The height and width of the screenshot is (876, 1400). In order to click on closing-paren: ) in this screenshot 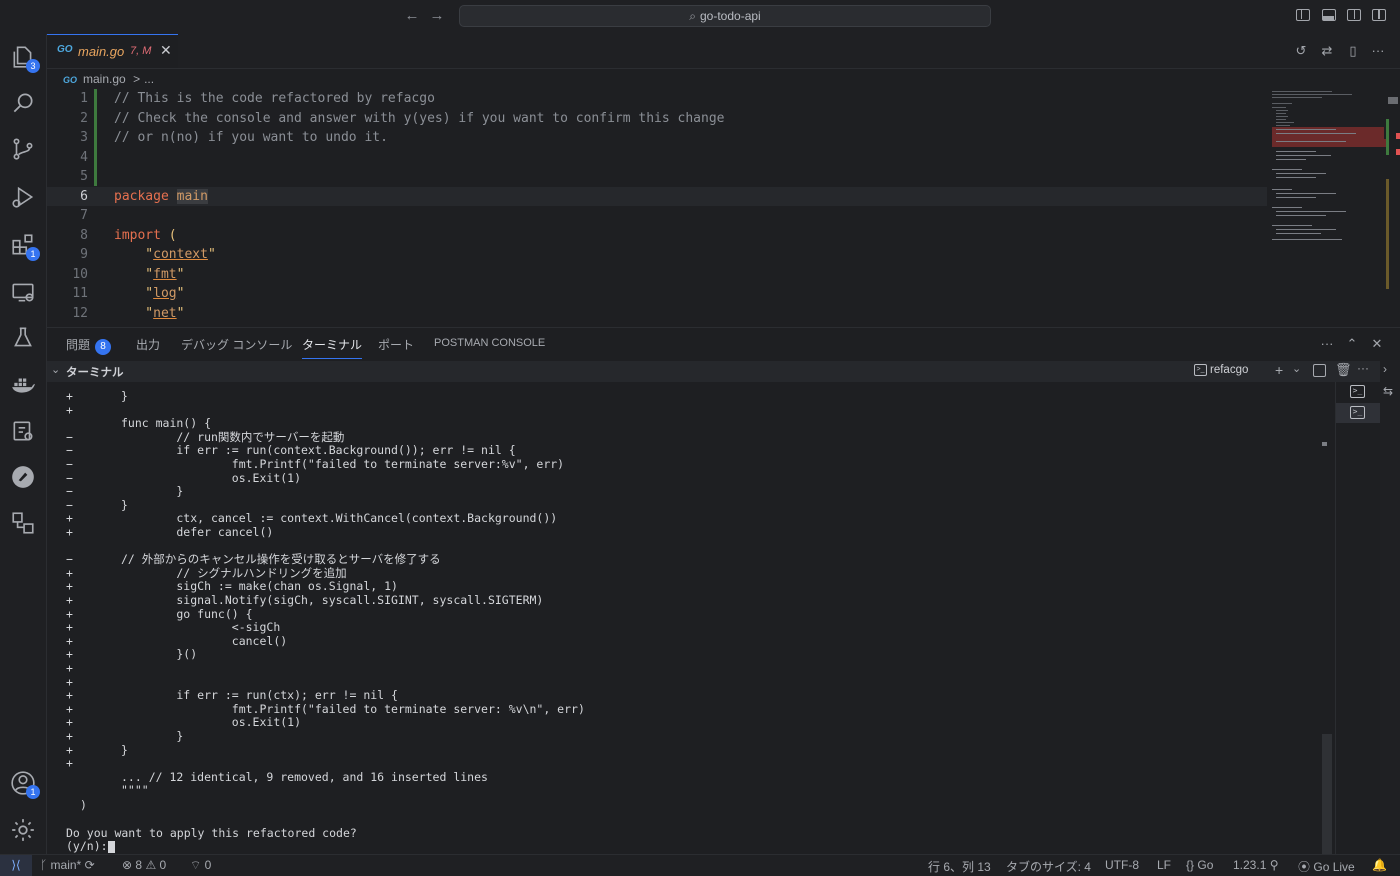, I will do `click(83, 805)`.